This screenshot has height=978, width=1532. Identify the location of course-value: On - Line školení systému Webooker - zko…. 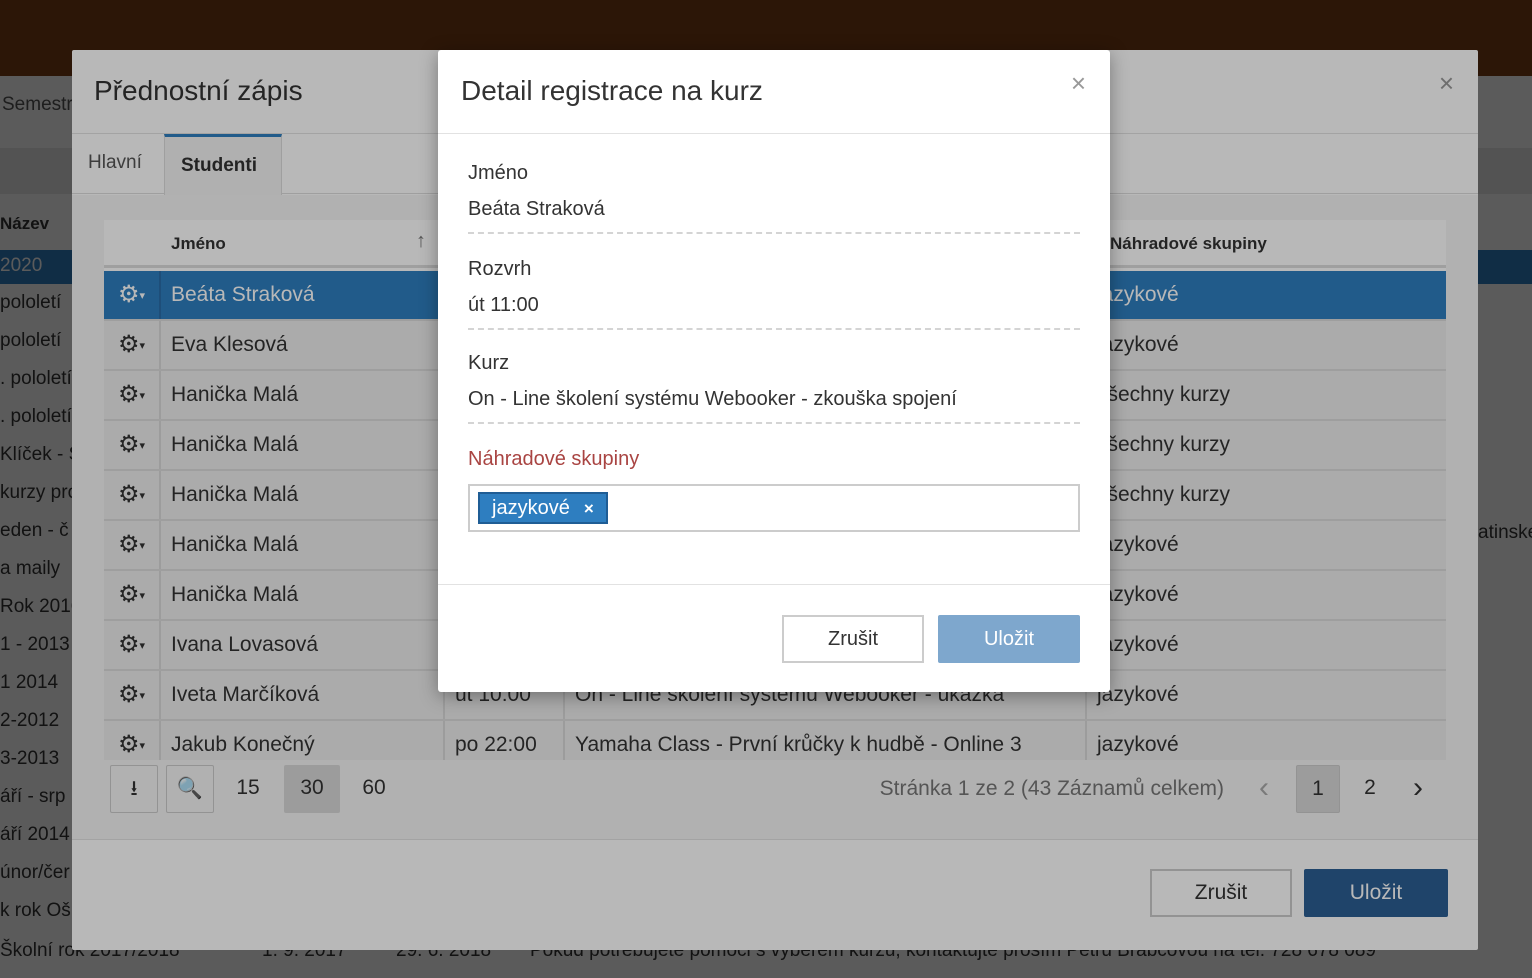
(712, 399).